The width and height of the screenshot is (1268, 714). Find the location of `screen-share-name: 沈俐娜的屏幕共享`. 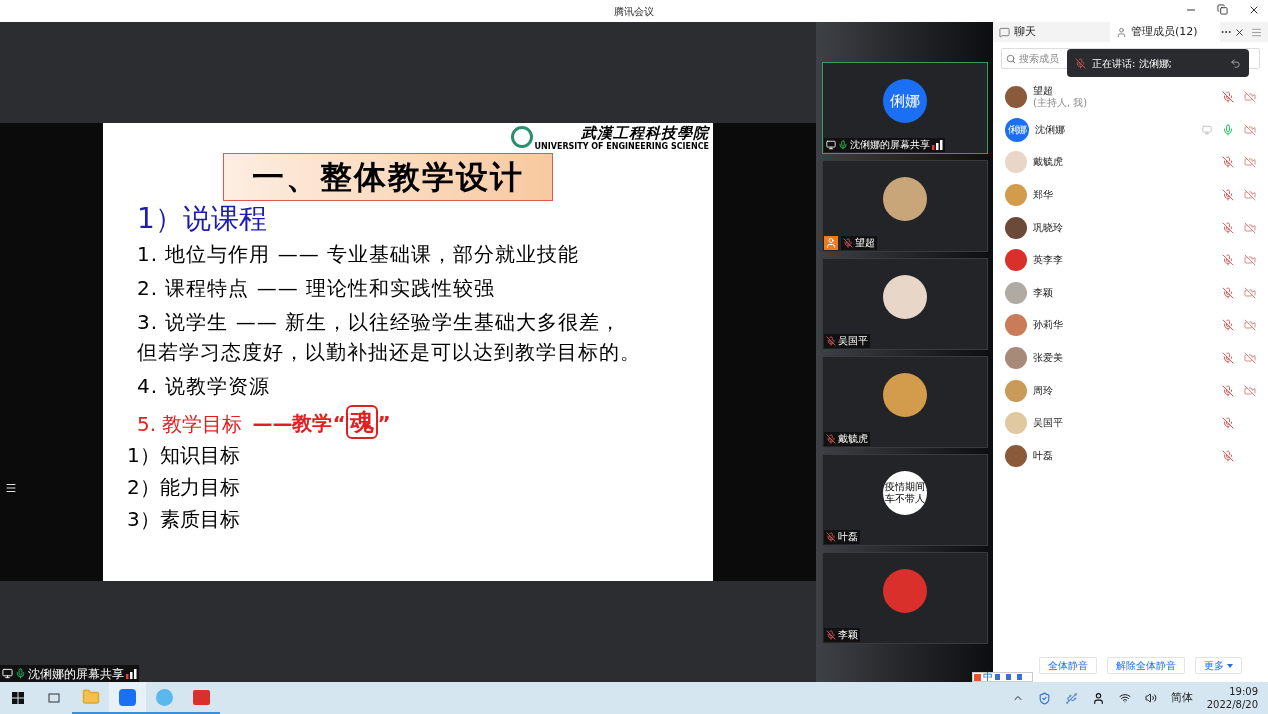

screen-share-name: 沈俐娜的屏幕共享 is located at coordinates (76, 674).